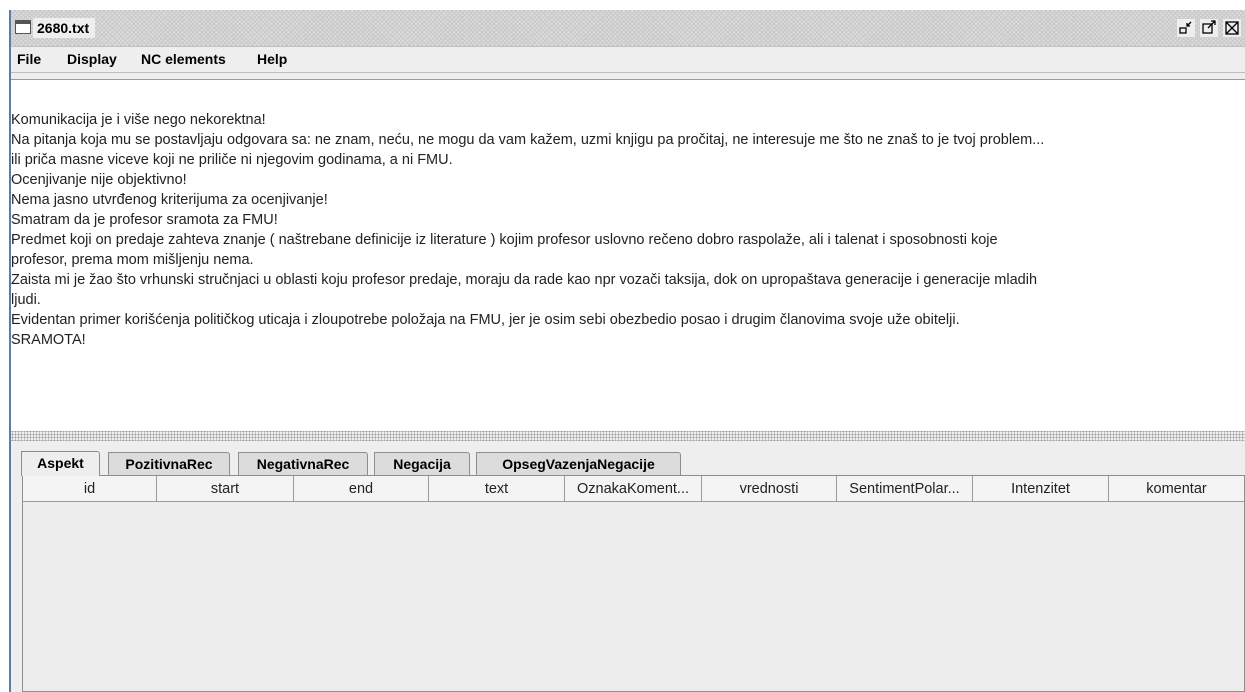 The image size is (1245, 692). Describe the element at coordinates (60, 463) in the screenshot. I see `tab-aspekt: Aspekt` at that location.